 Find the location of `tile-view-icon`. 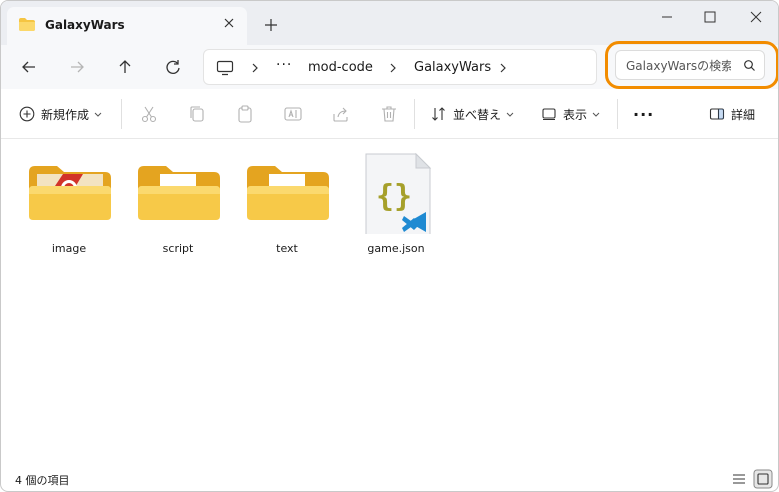

tile-view-icon is located at coordinates (763, 479).